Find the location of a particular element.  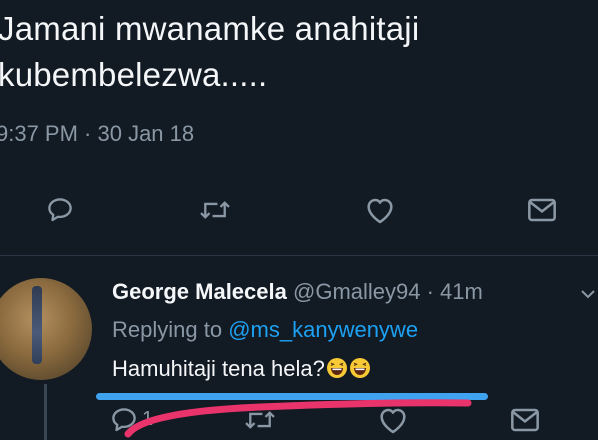

blue-highlight-stroke is located at coordinates (292, 396).